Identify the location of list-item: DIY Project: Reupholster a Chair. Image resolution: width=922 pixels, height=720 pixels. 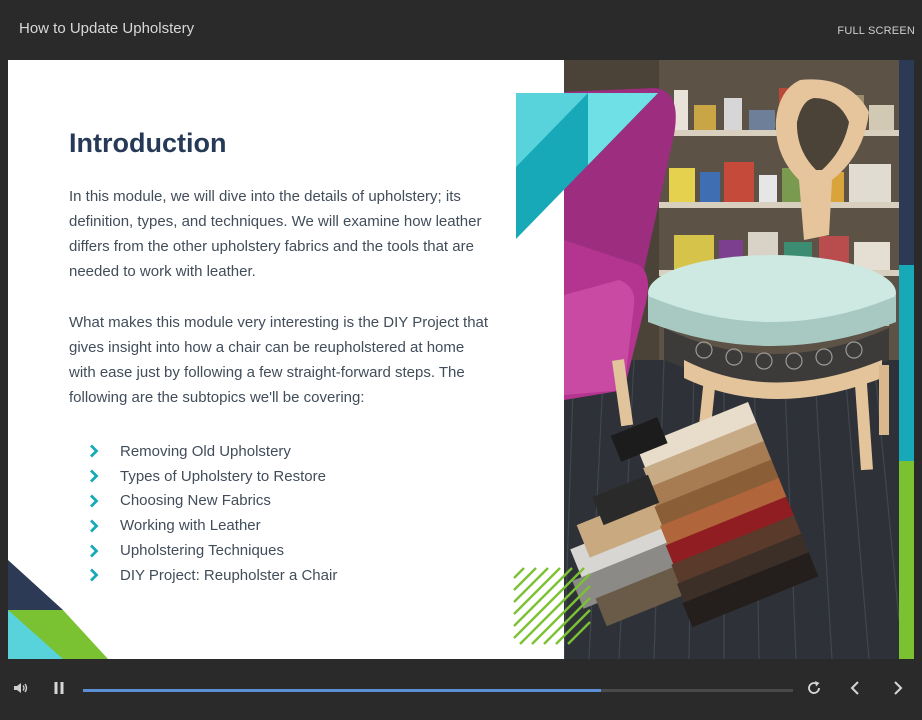
(213, 575).